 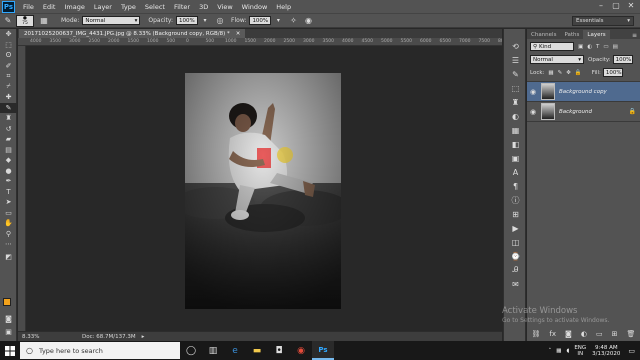 What do you see at coordinates (515, 172) in the screenshot?
I see `character-panel-icon: A` at bounding box center [515, 172].